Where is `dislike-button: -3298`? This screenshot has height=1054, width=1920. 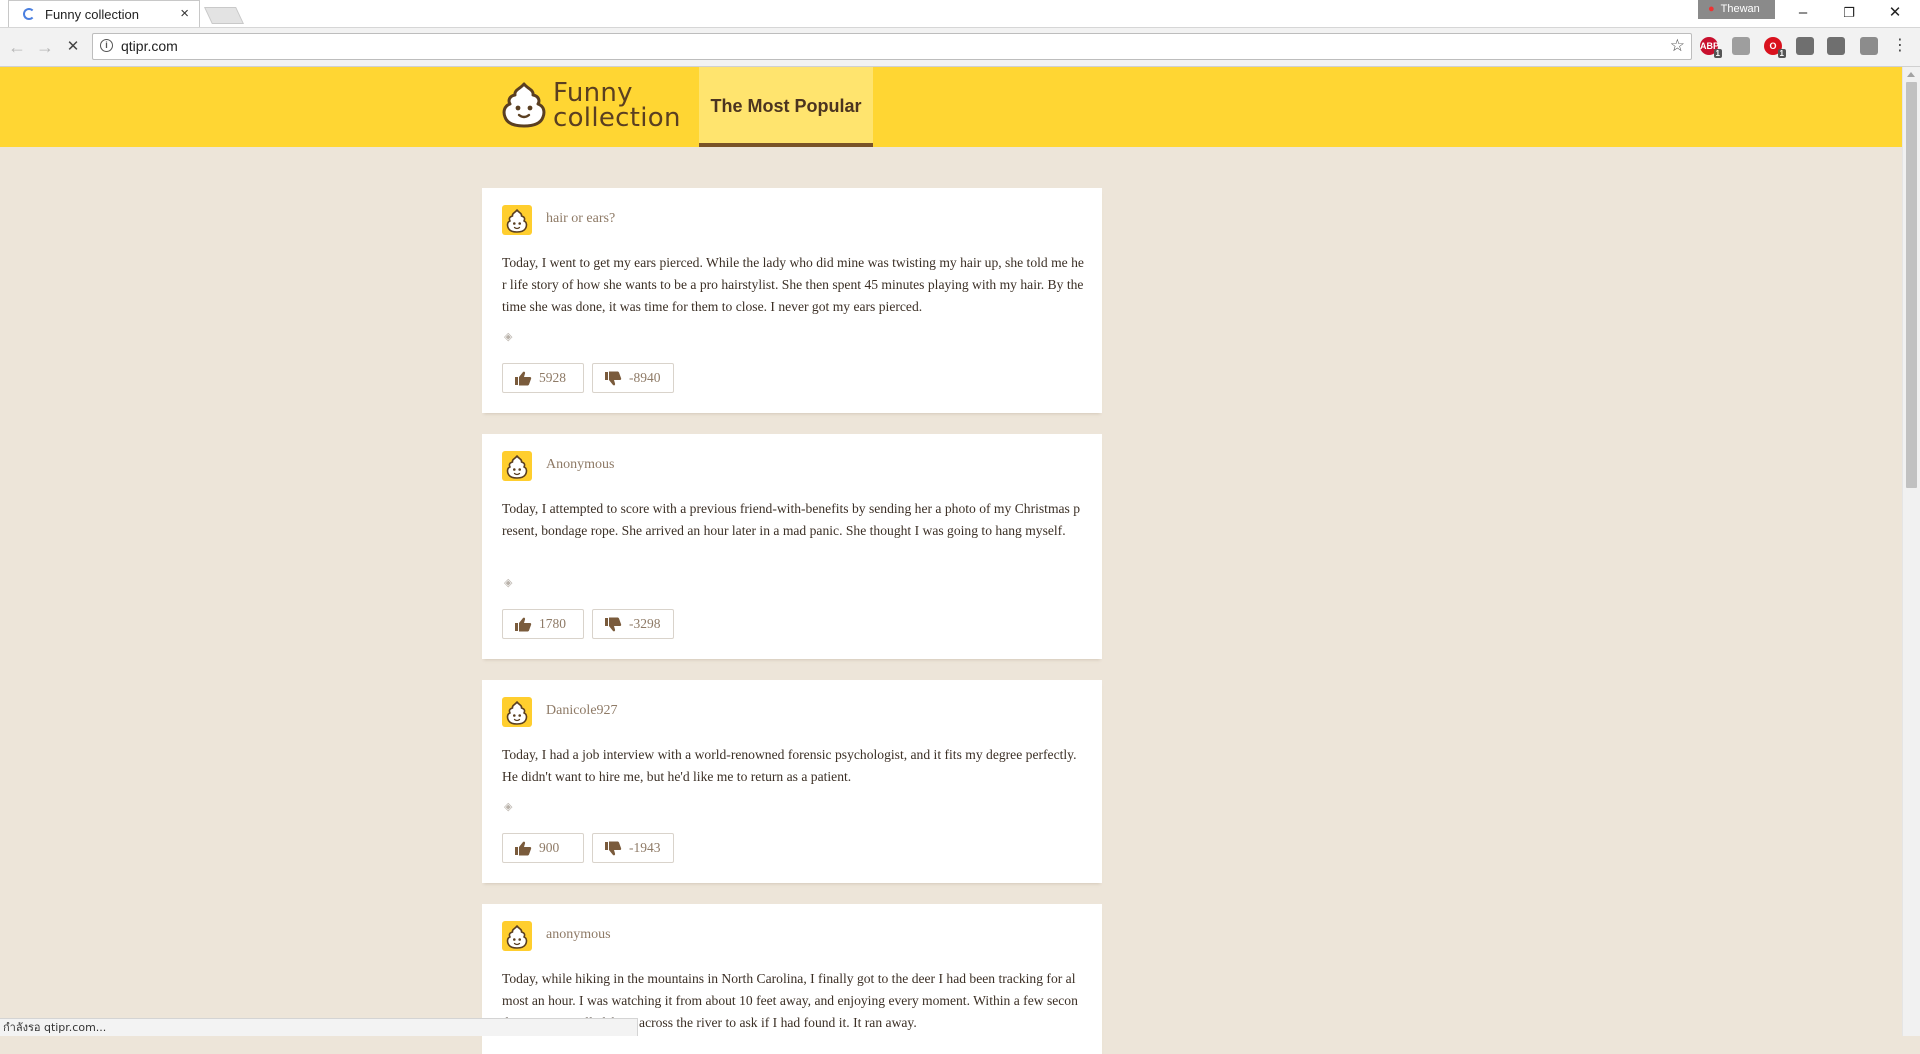 dislike-button: -3298 is located at coordinates (633, 624).